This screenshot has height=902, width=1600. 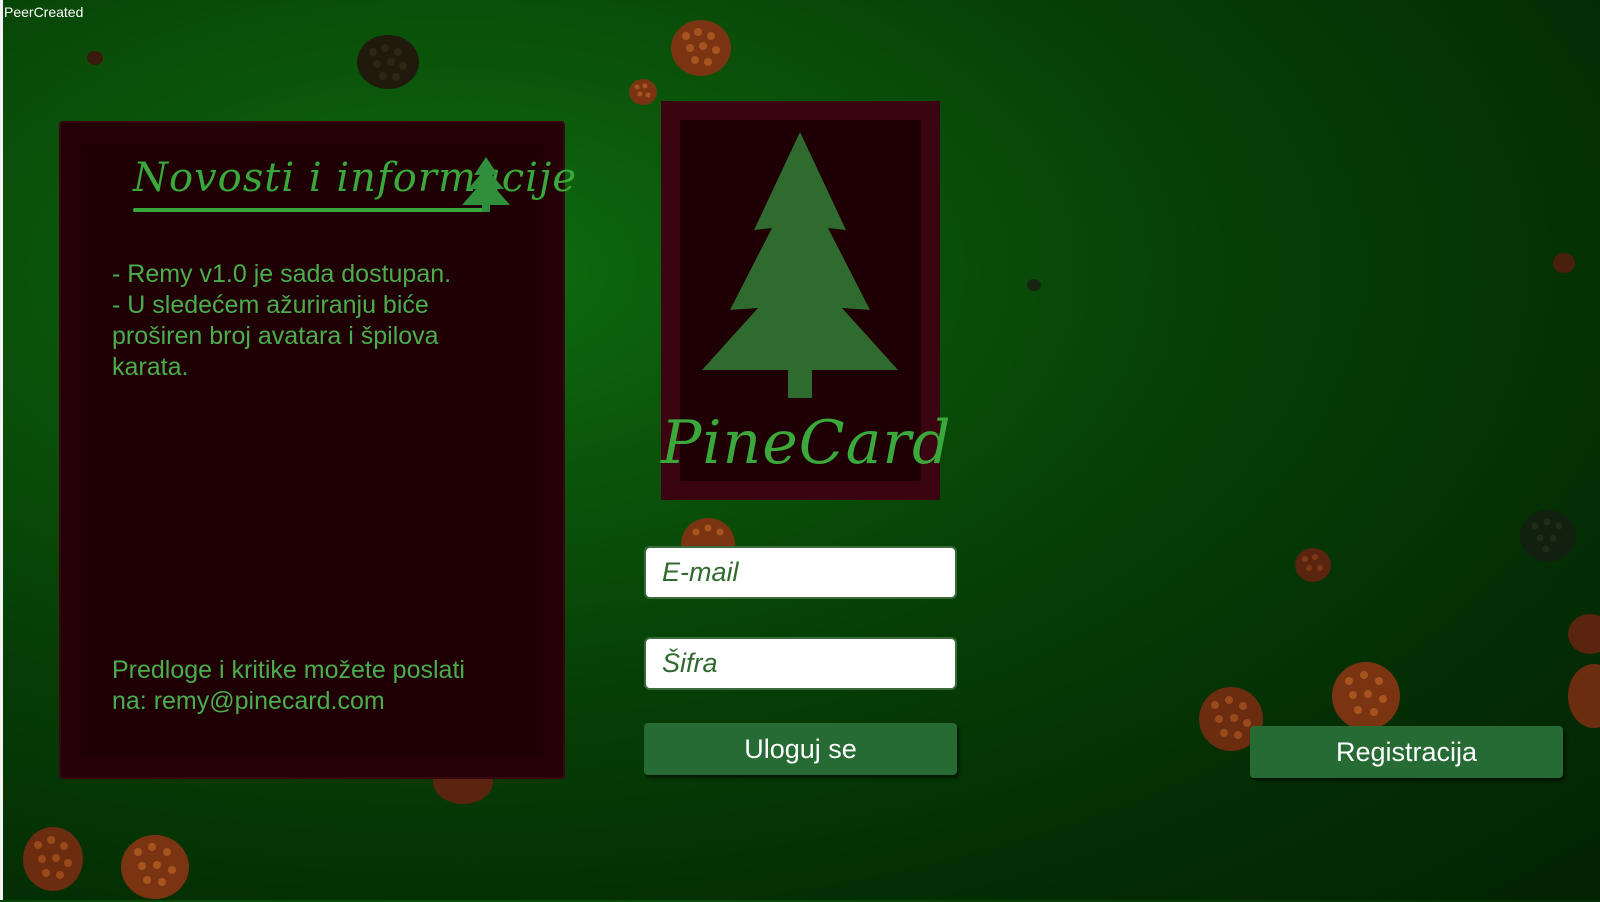 I want to click on login-button: Uloguj se, so click(x=800, y=749).